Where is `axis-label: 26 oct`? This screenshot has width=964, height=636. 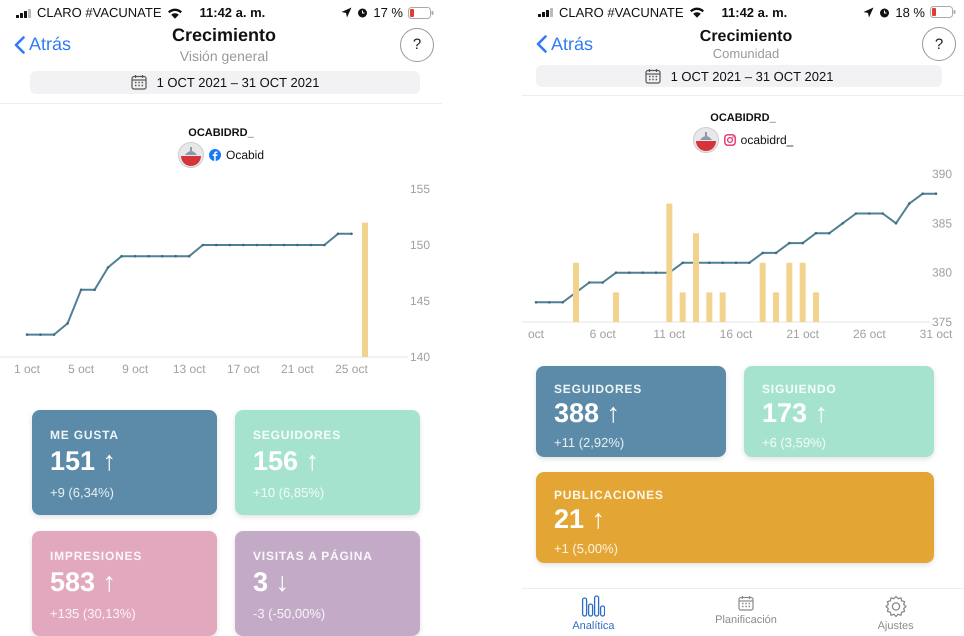
axis-label: 26 oct is located at coordinates (869, 334).